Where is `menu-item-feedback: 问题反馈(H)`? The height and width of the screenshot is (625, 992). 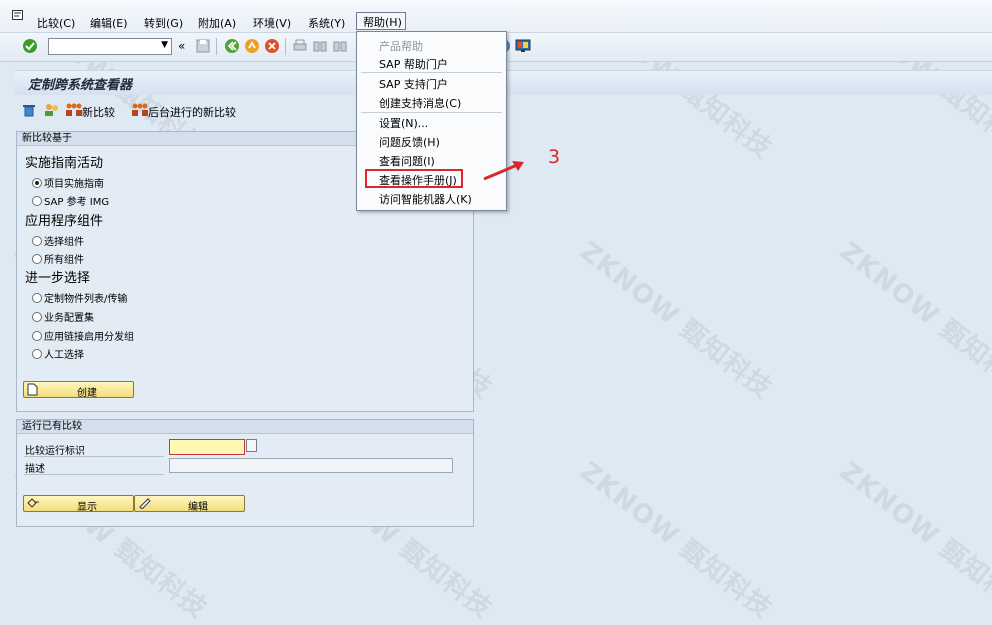
menu-item-feedback: 问题反馈(H) is located at coordinates (409, 142).